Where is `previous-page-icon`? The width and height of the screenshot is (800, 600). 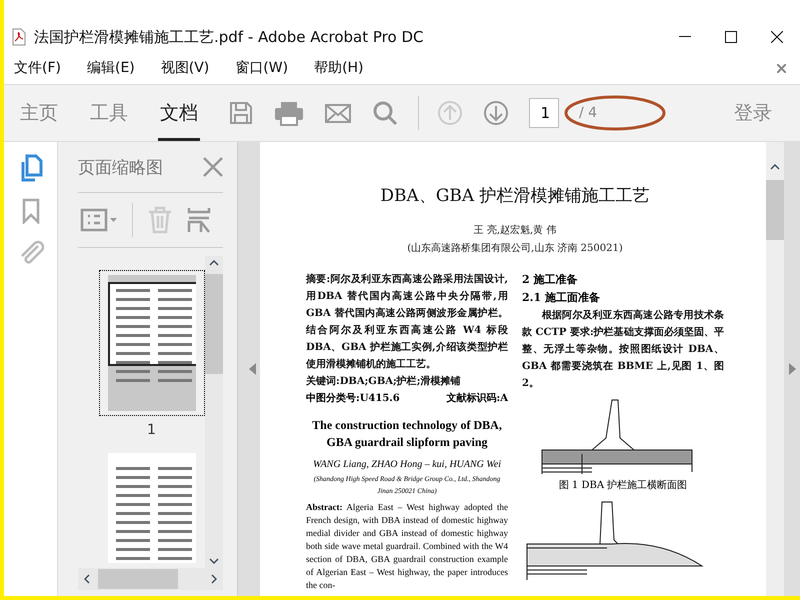 previous-page-icon is located at coordinates (450, 113).